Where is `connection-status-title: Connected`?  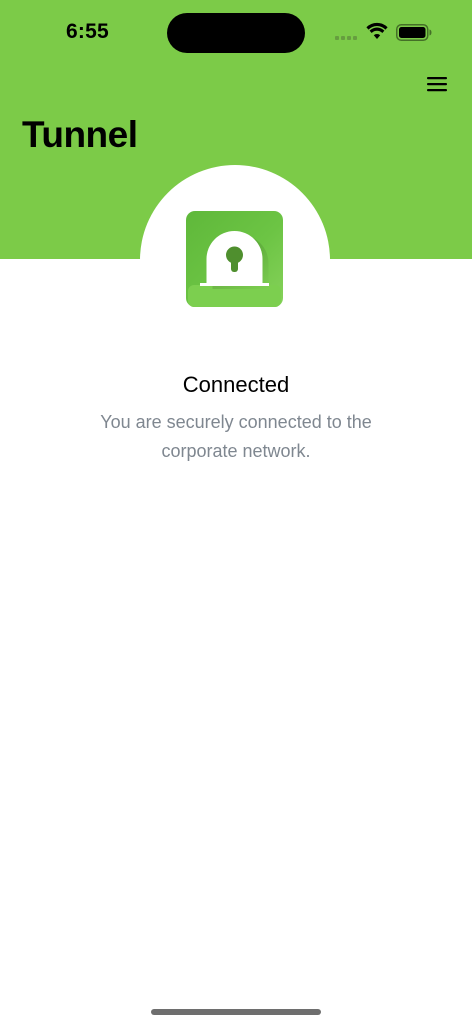 connection-status-title: Connected is located at coordinates (236, 384).